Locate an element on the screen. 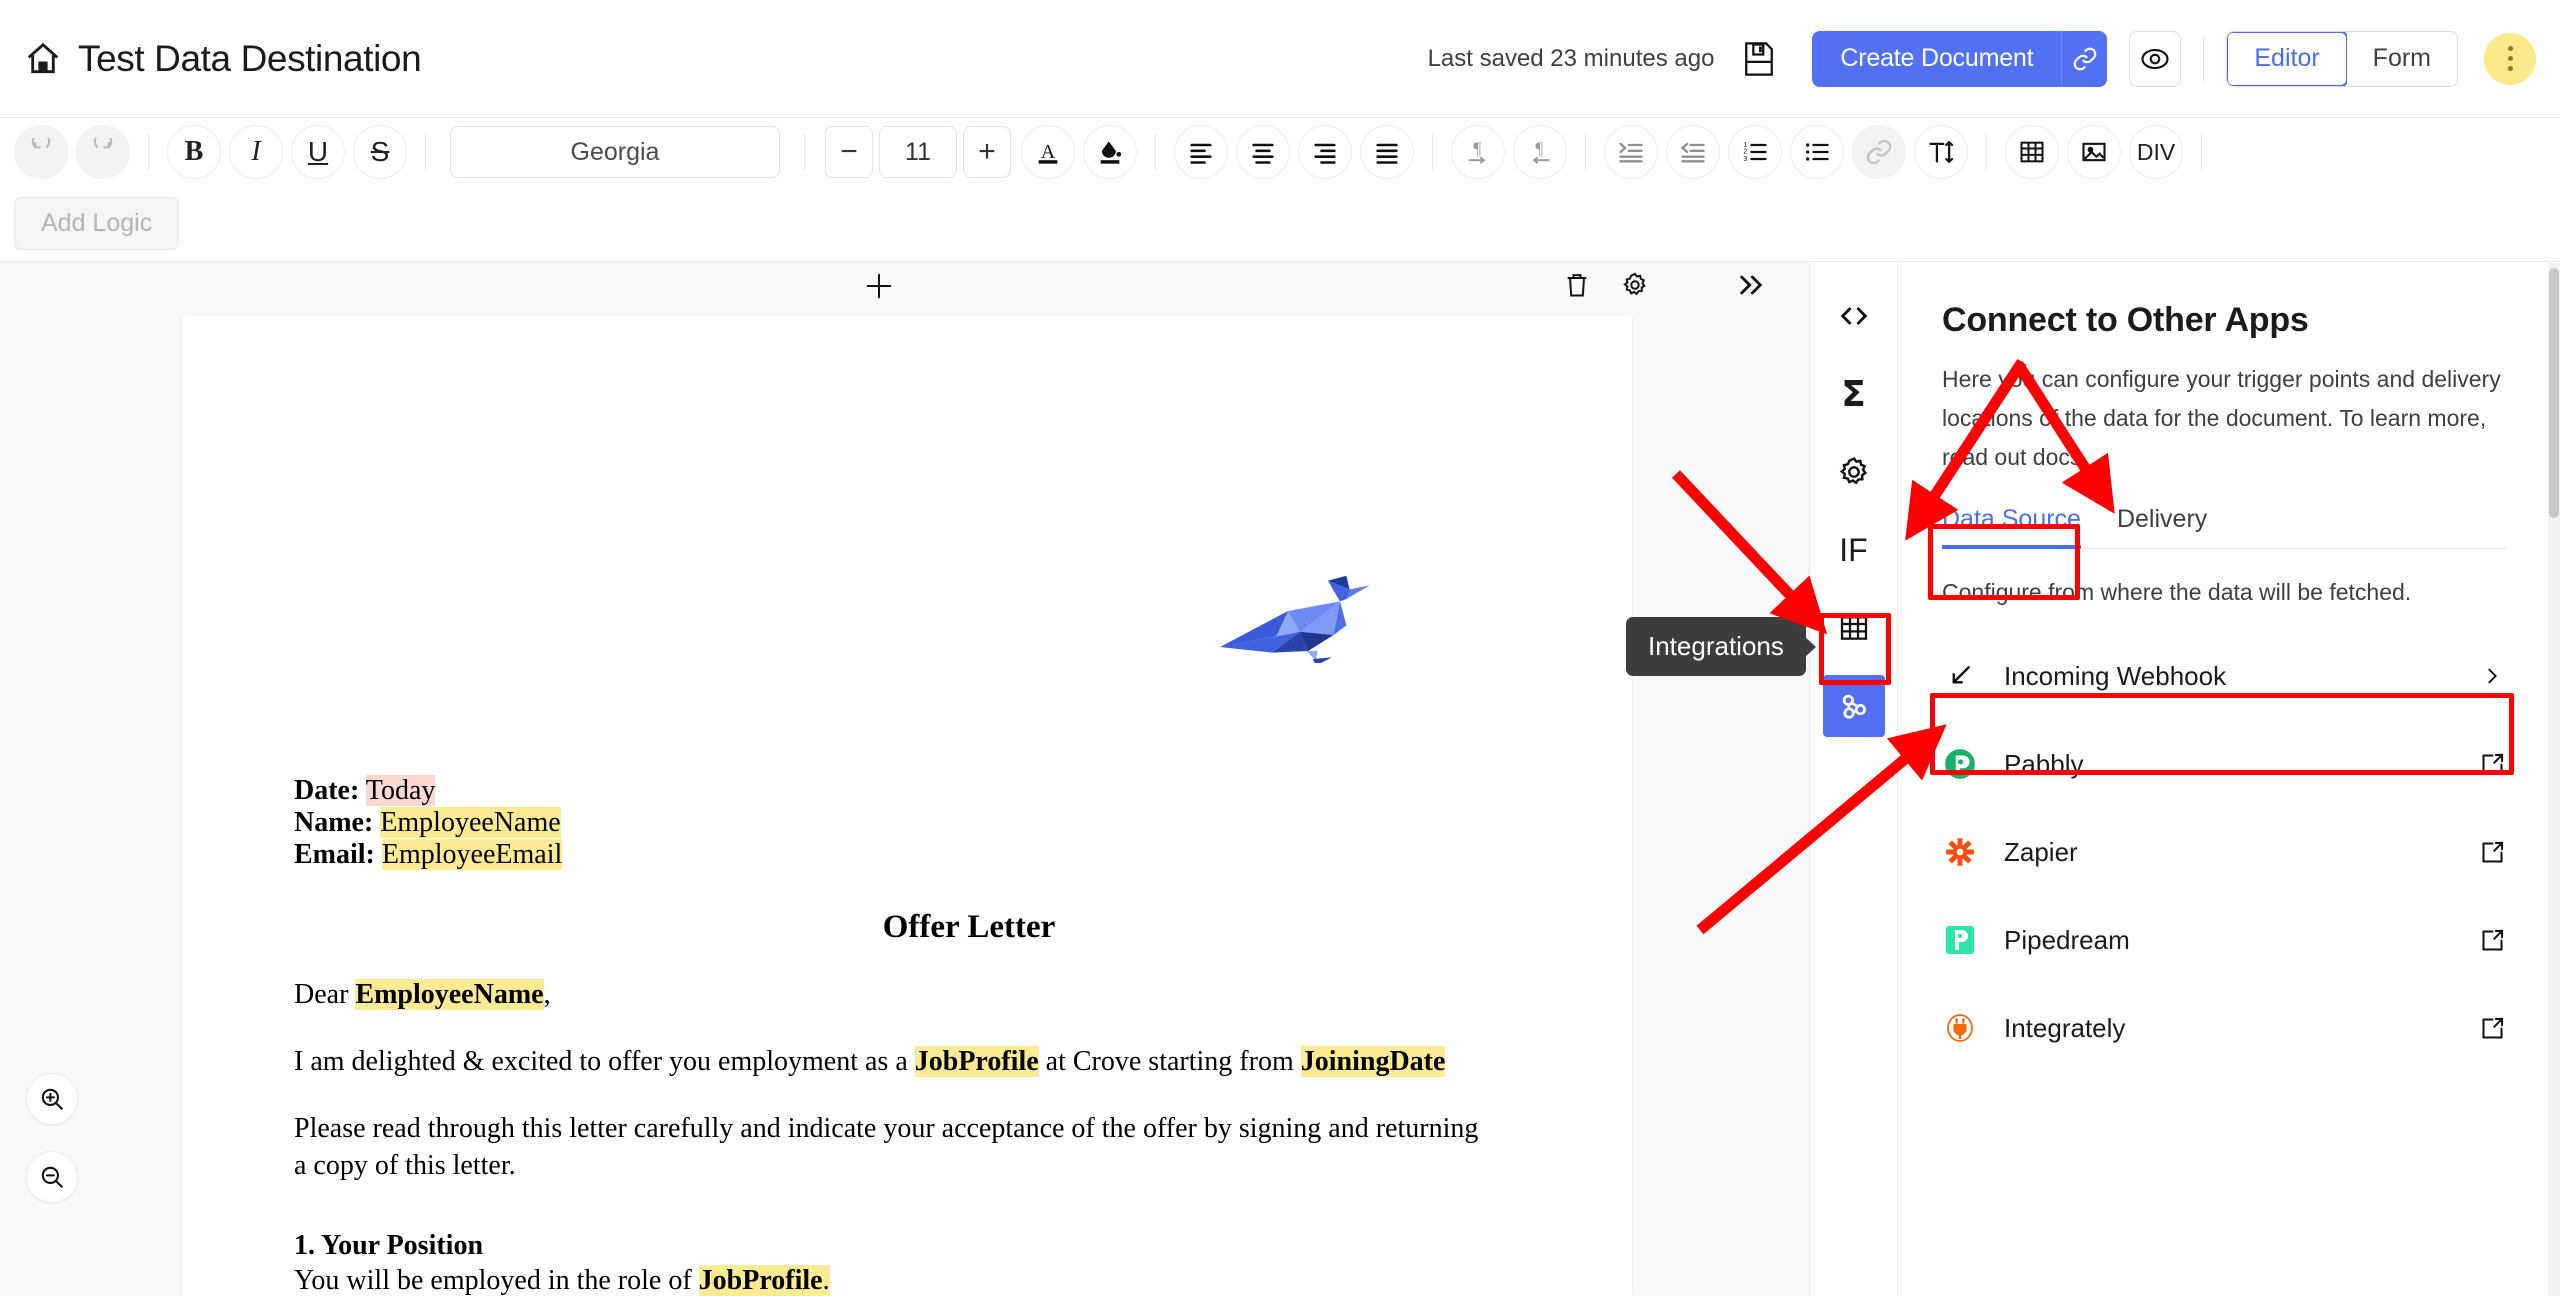 The height and width of the screenshot is (1296, 2560). if-condition-icon: IF is located at coordinates (1854, 550).